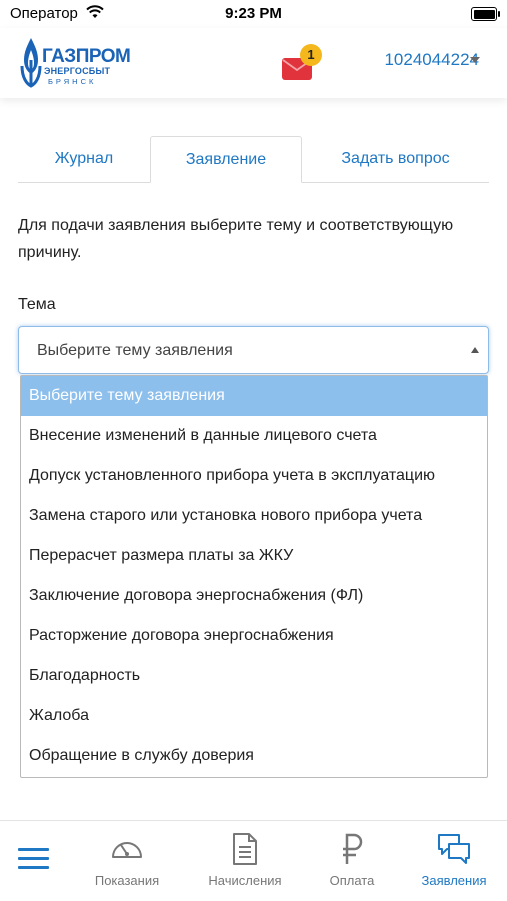 The height and width of the screenshot is (901, 507). Describe the element at coordinates (135, 350) in the screenshot. I see `topic-select-value: Выберите тему заявления` at that location.